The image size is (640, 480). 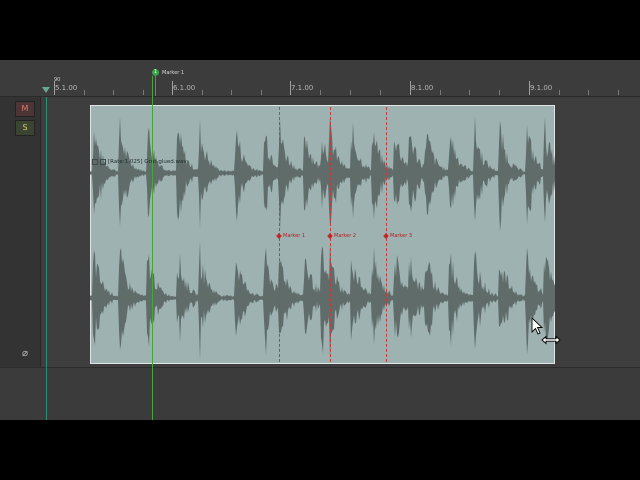 I want to click on item-lock-icon, so click(x=95, y=161).